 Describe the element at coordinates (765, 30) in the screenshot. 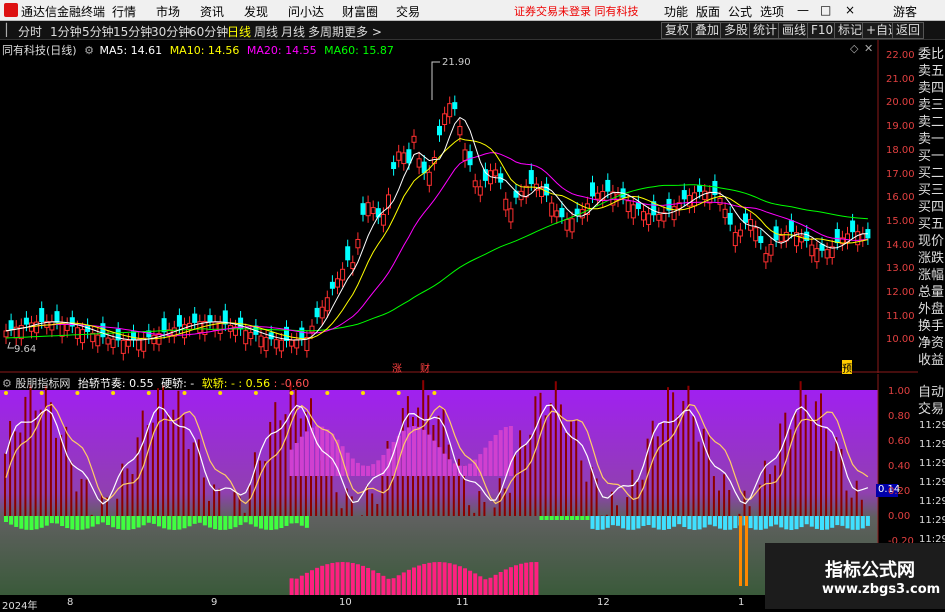

I see `stats-button: 统计` at that location.